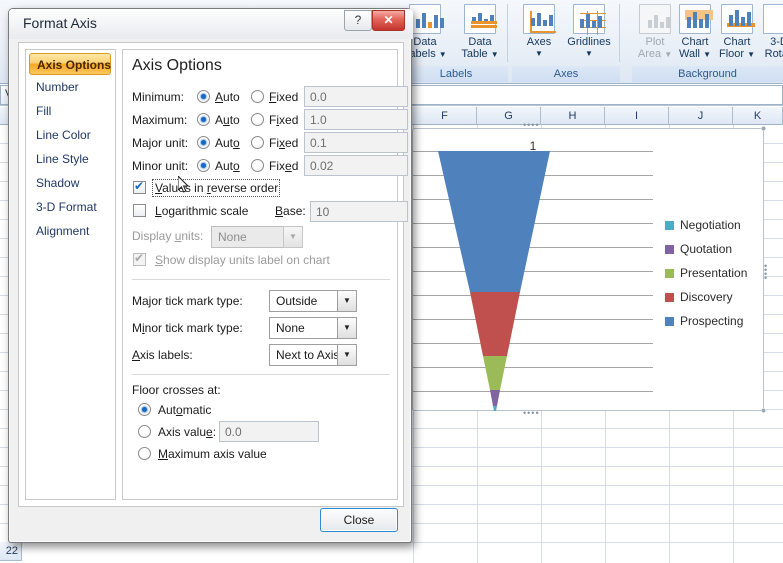 This screenshot has width=783, height=563. What do you see at coordinates (270, 97) in the screenshot?
I see `row-minimum: Minimum: AAutouto Fixed 0.0` at bounding box center [270, 97].